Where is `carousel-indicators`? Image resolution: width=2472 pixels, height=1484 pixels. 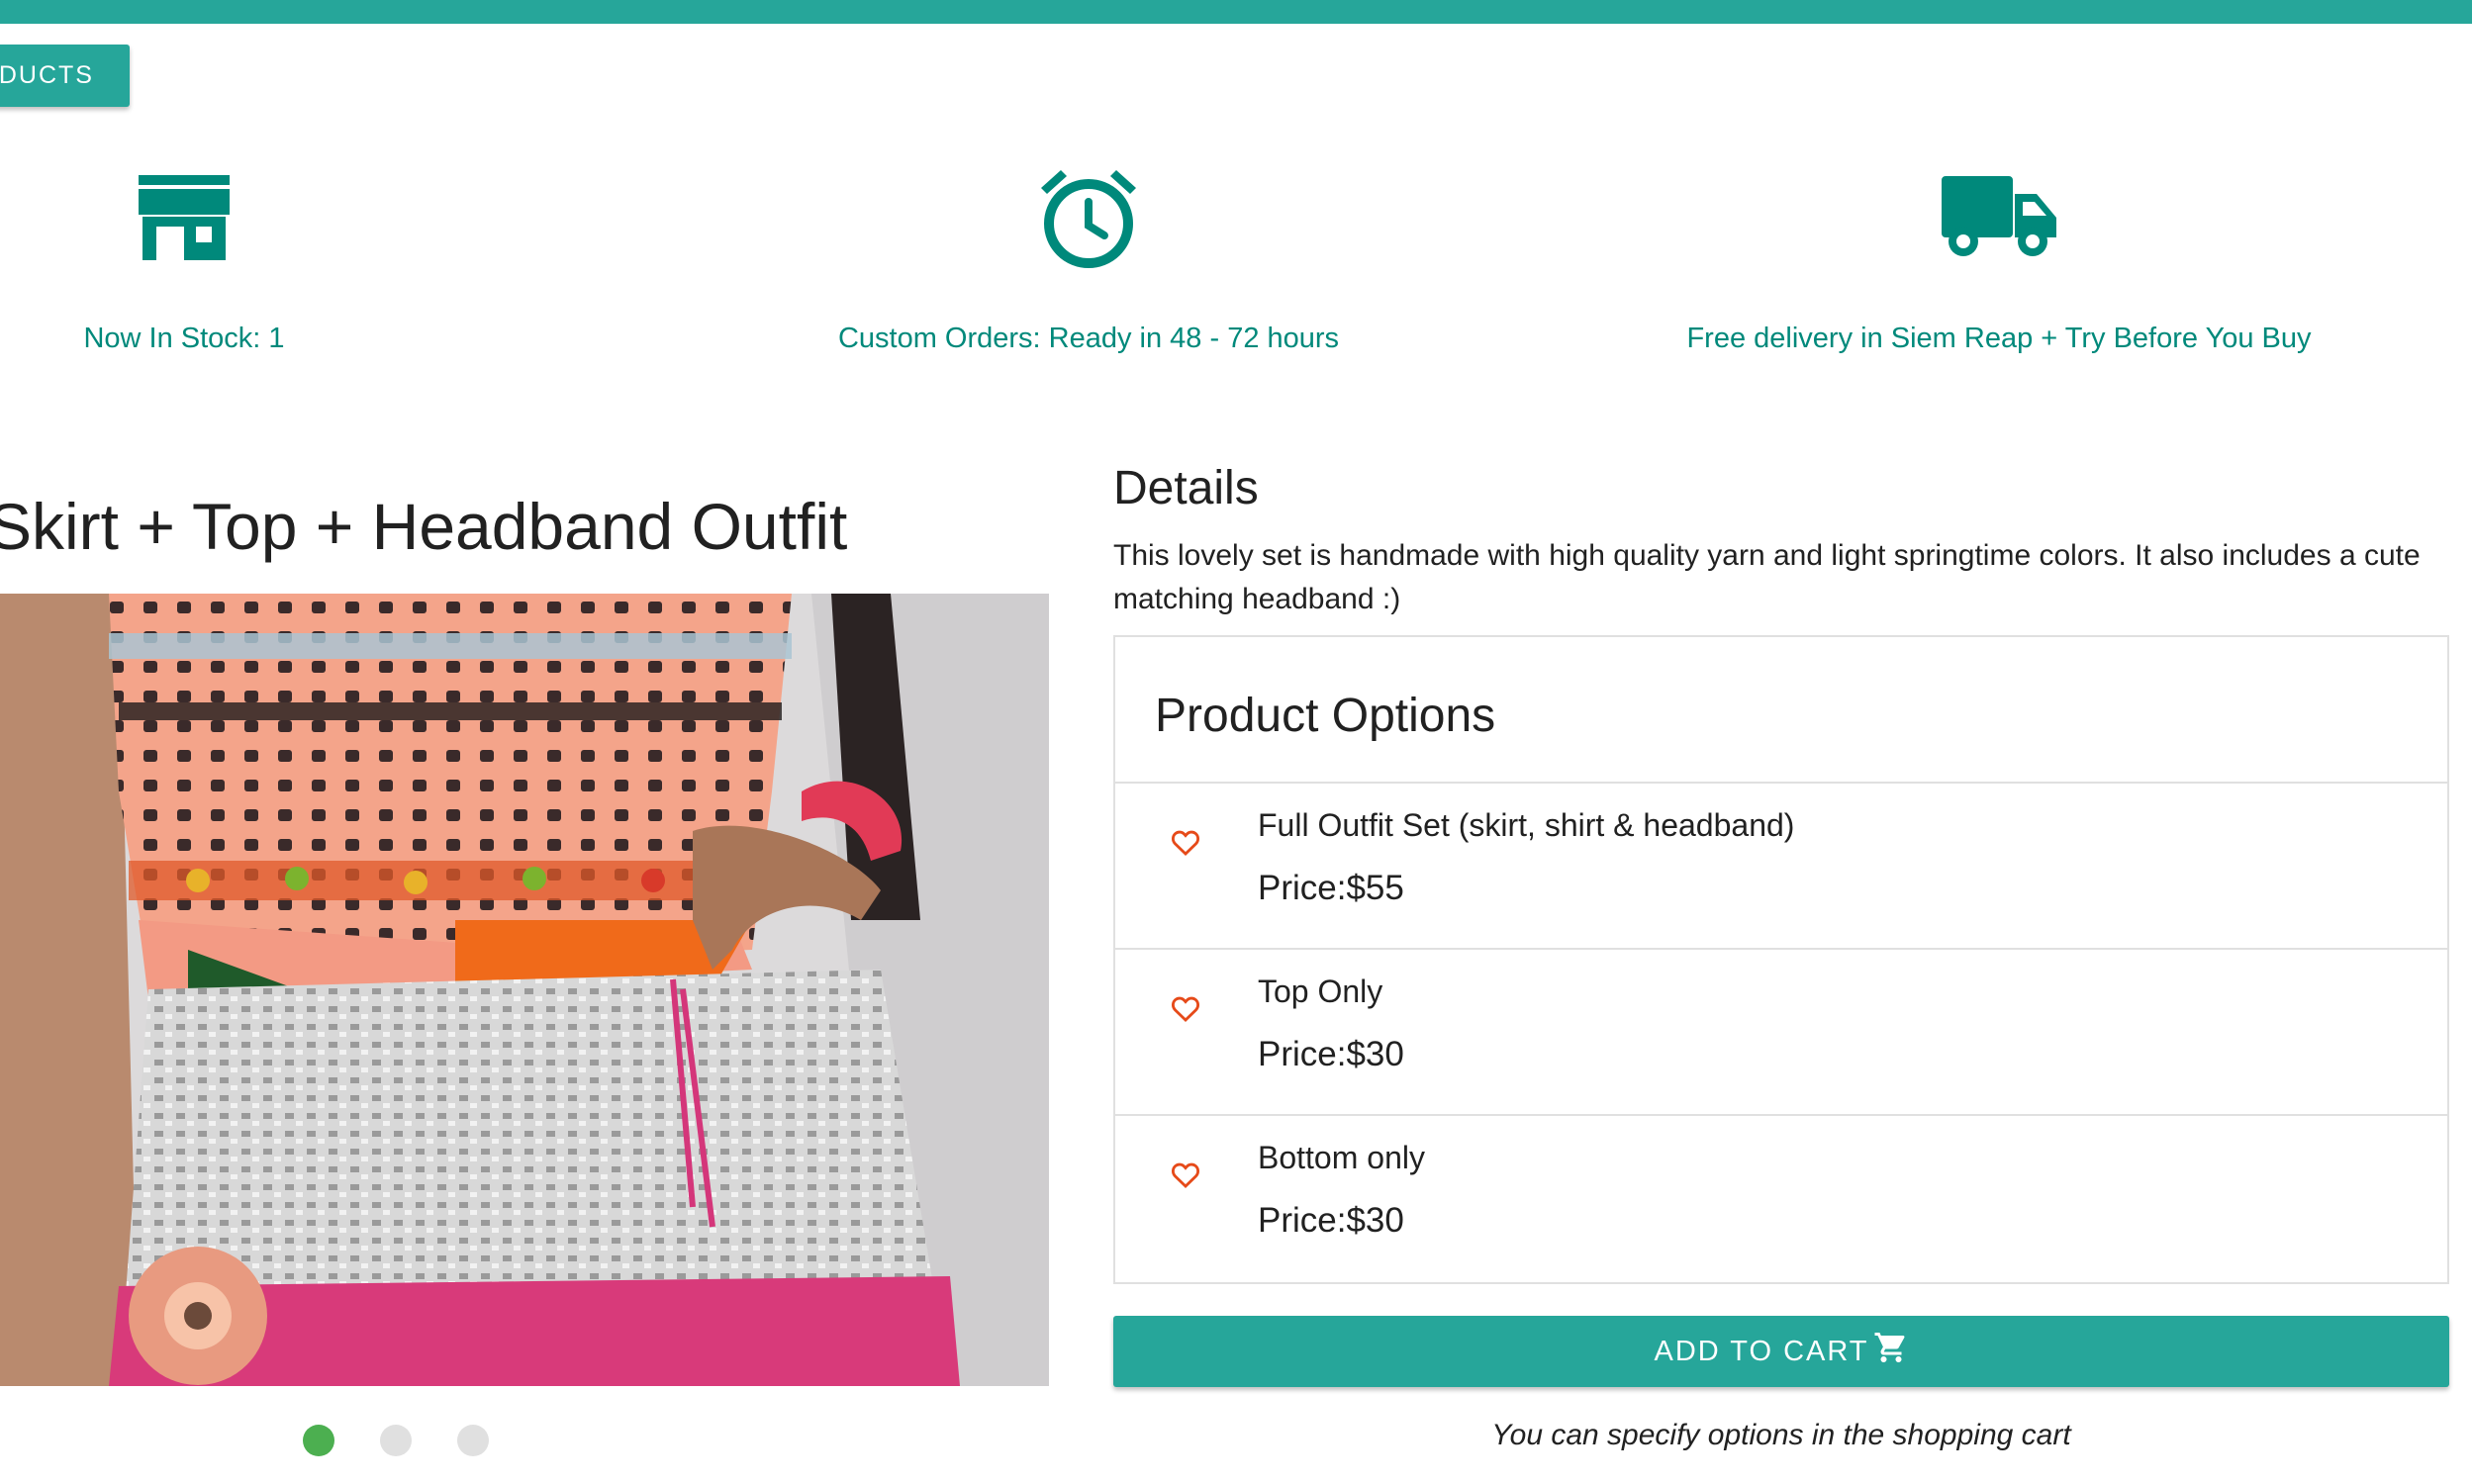 carousel-indicators is located at coordinates (396, 1440).